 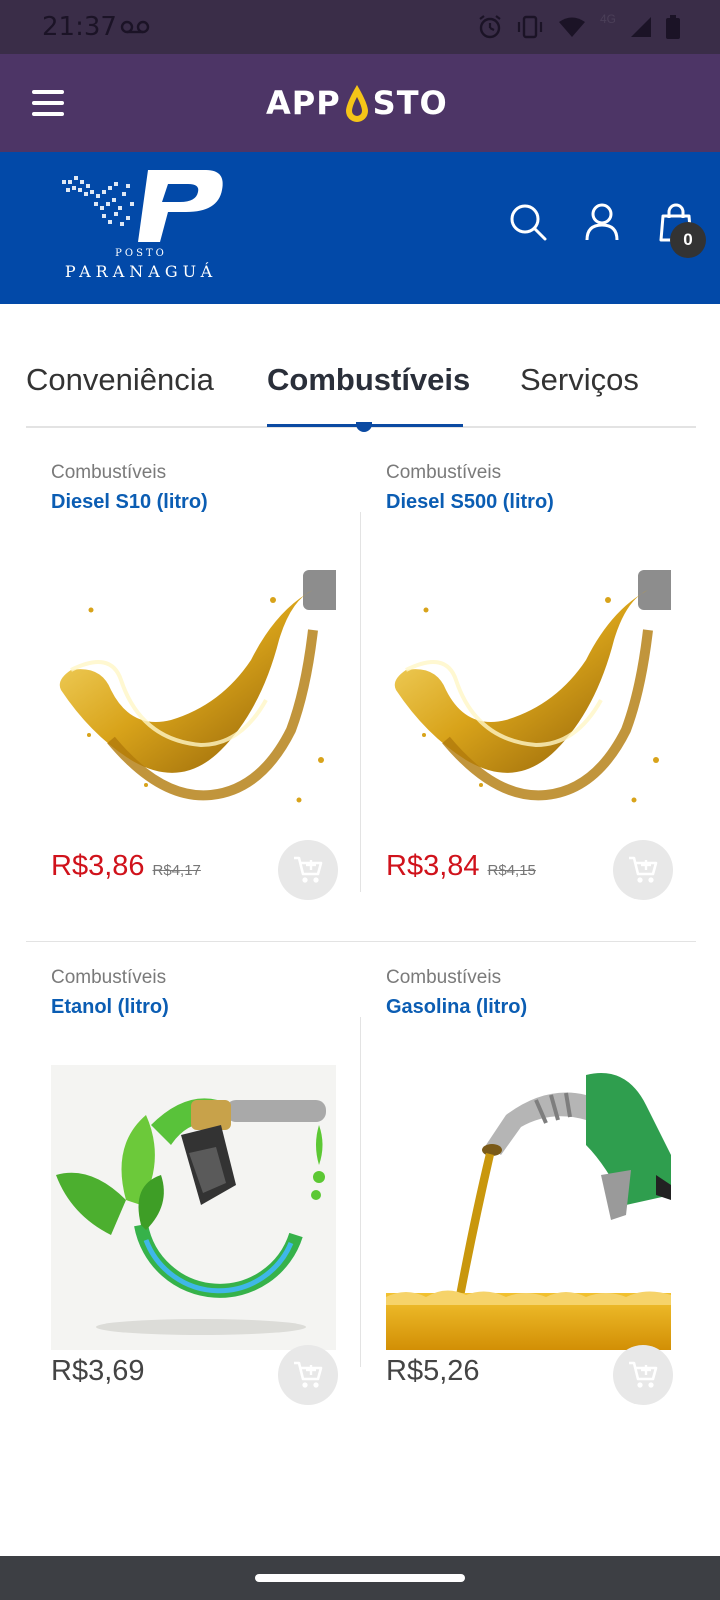 I want to click on product-price: R$3,69, so click(x=98, y=1371).